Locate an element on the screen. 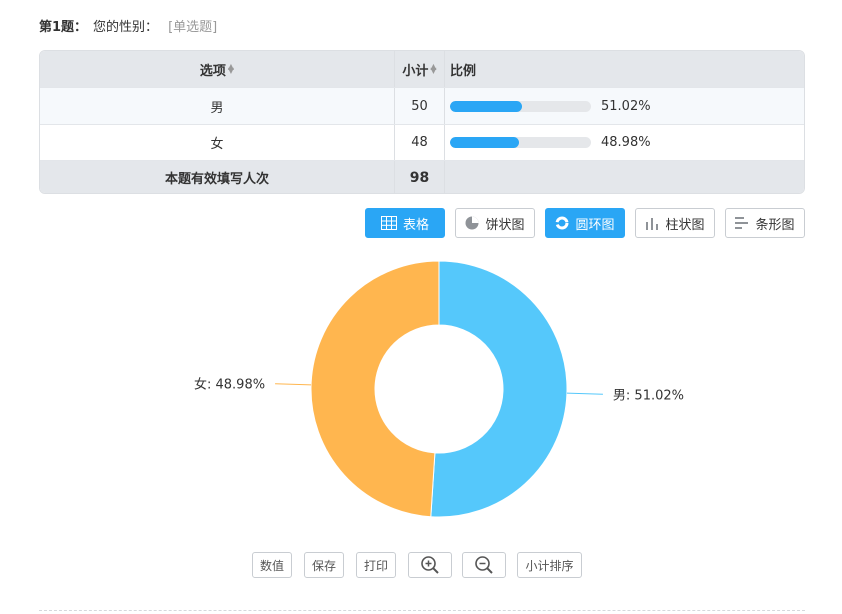  donut-view-label: 圆环图 is located at coordinates (595, 225).